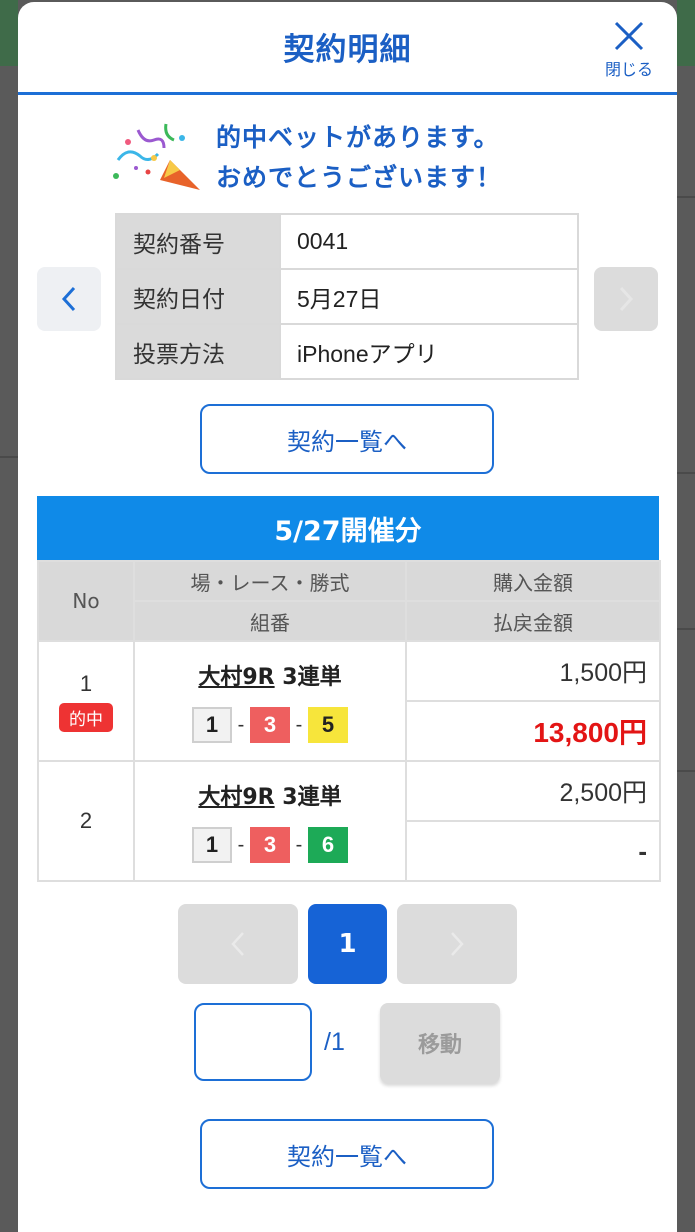  I want to click on vote-method-value: iPhoneアプリ, so click(429, 351).